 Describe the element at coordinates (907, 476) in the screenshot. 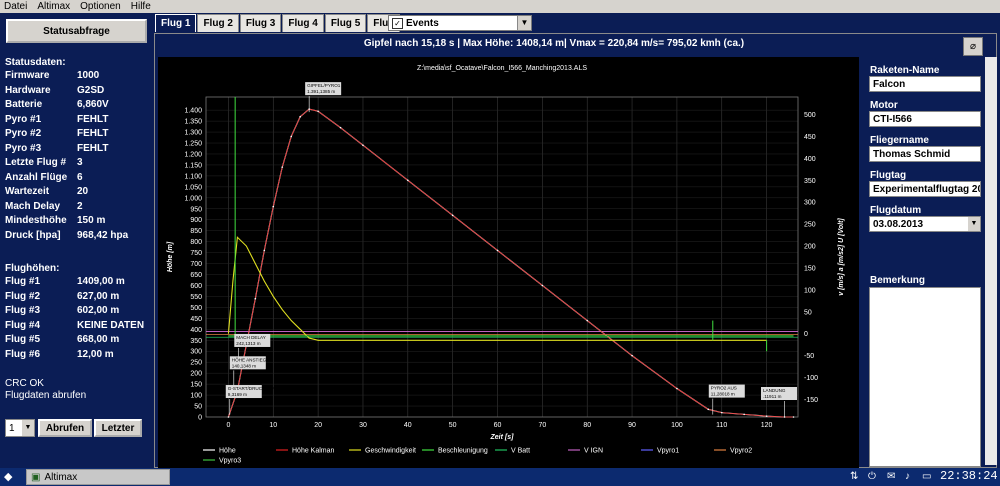

I see `volume-icon: ♪` at that location.